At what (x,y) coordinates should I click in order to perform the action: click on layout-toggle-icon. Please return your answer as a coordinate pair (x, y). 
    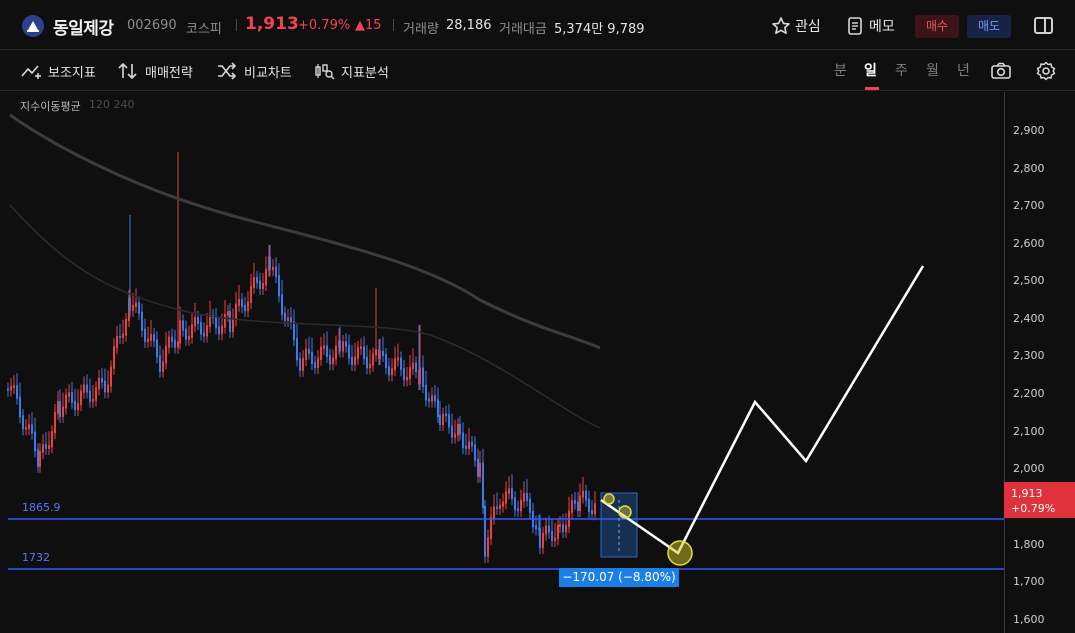
    Looking at the image, I should click on (1043, 25).